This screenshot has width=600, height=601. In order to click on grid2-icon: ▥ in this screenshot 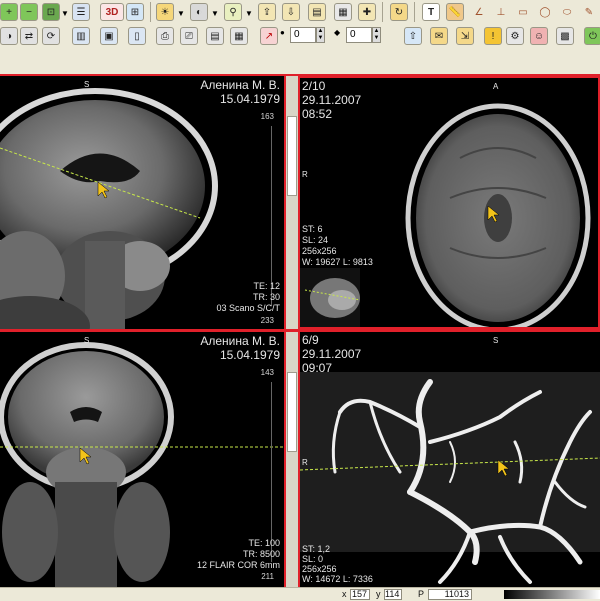, I will do `click(81, 36)`.